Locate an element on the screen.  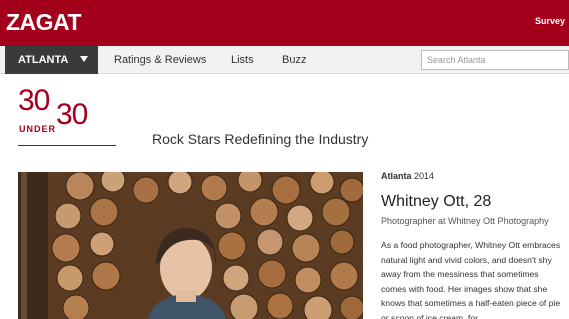
chevron-down-icon is located at coordinates (84, 59).